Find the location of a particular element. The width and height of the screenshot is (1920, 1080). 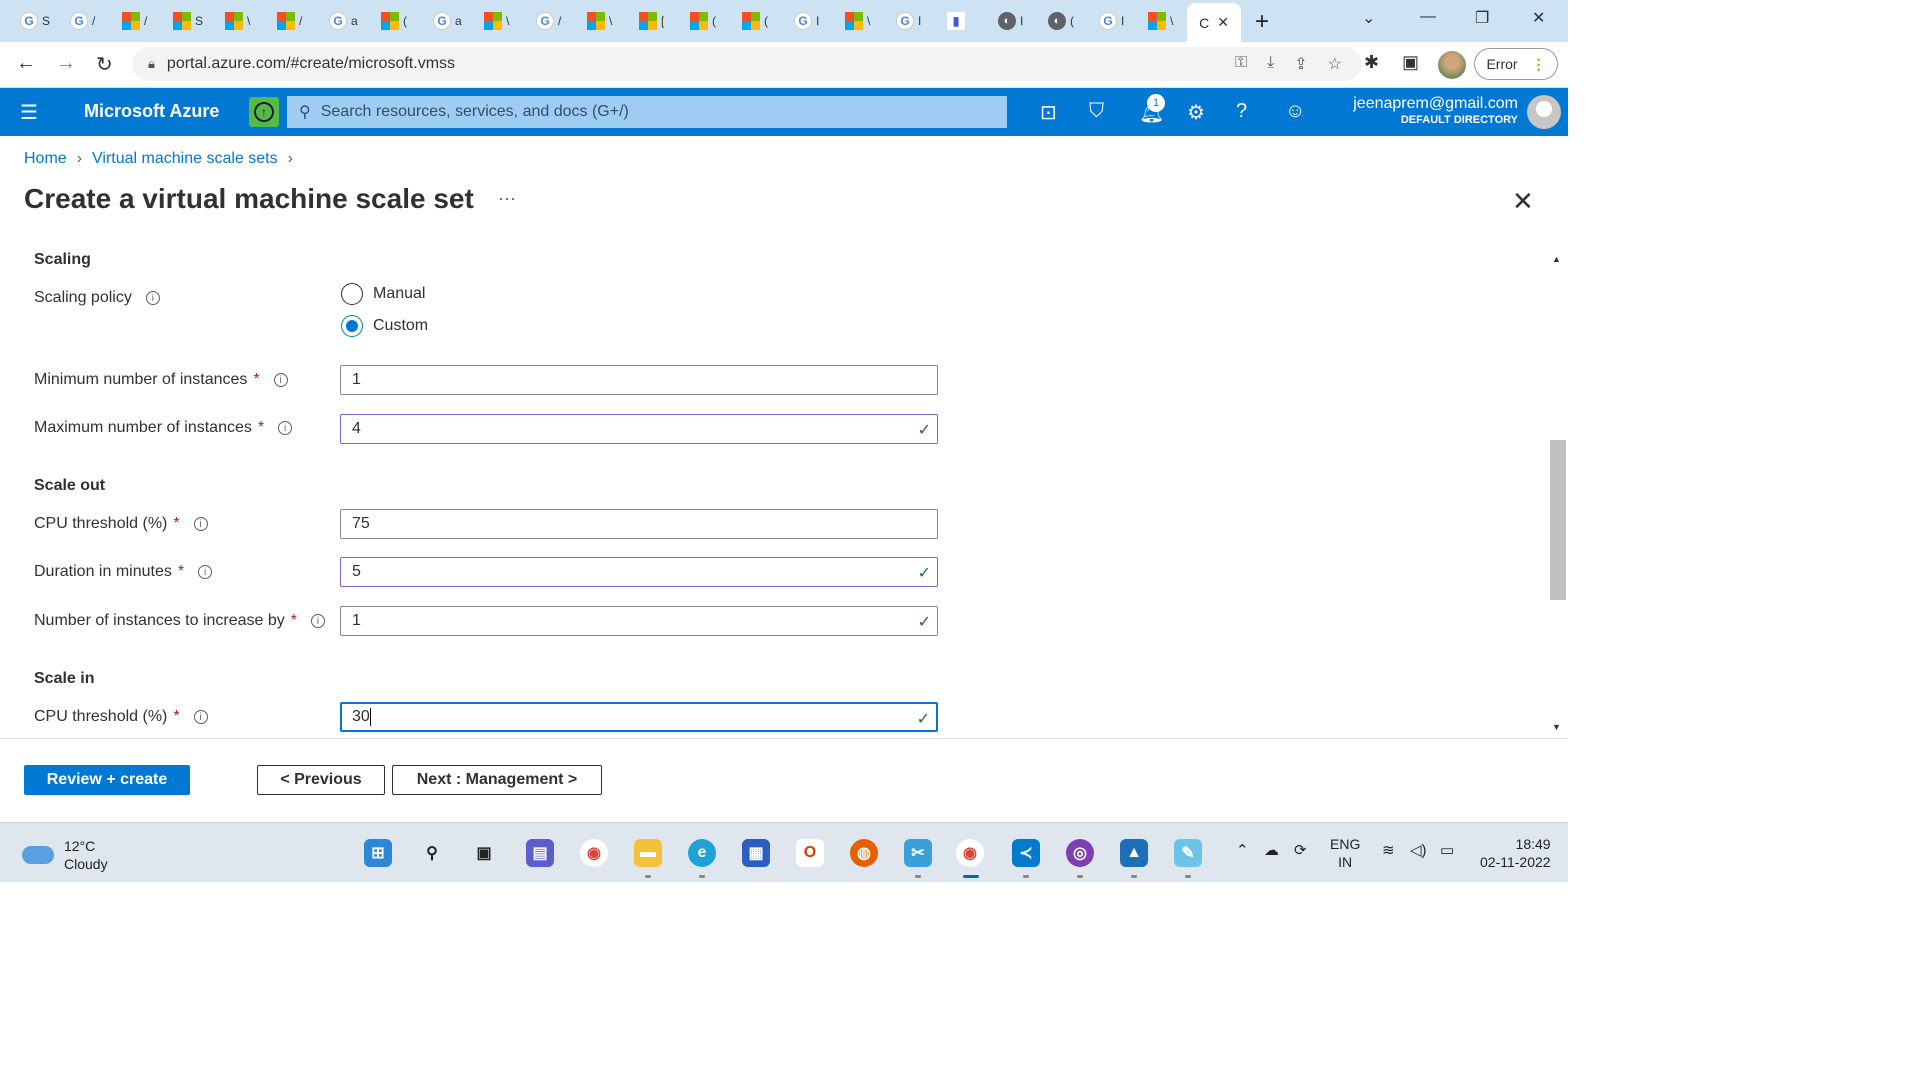

duration-input: 5 ✓ is located at coordinates (639, 572).